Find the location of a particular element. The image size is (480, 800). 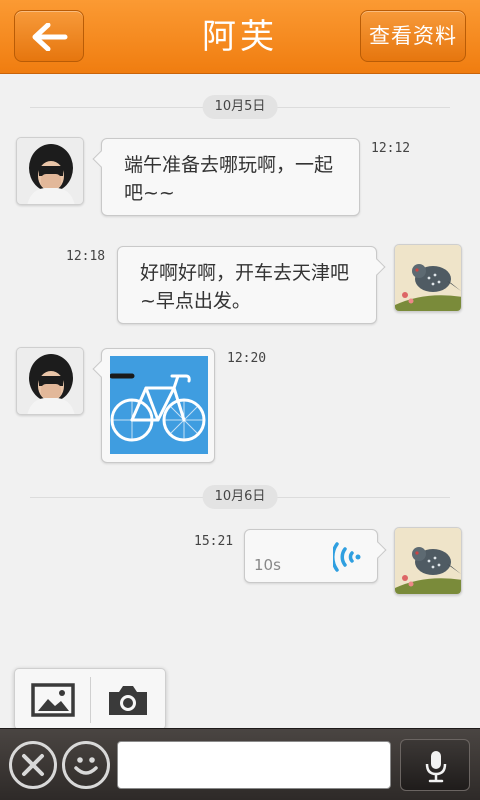

divider is located at coordinates (90, 700).